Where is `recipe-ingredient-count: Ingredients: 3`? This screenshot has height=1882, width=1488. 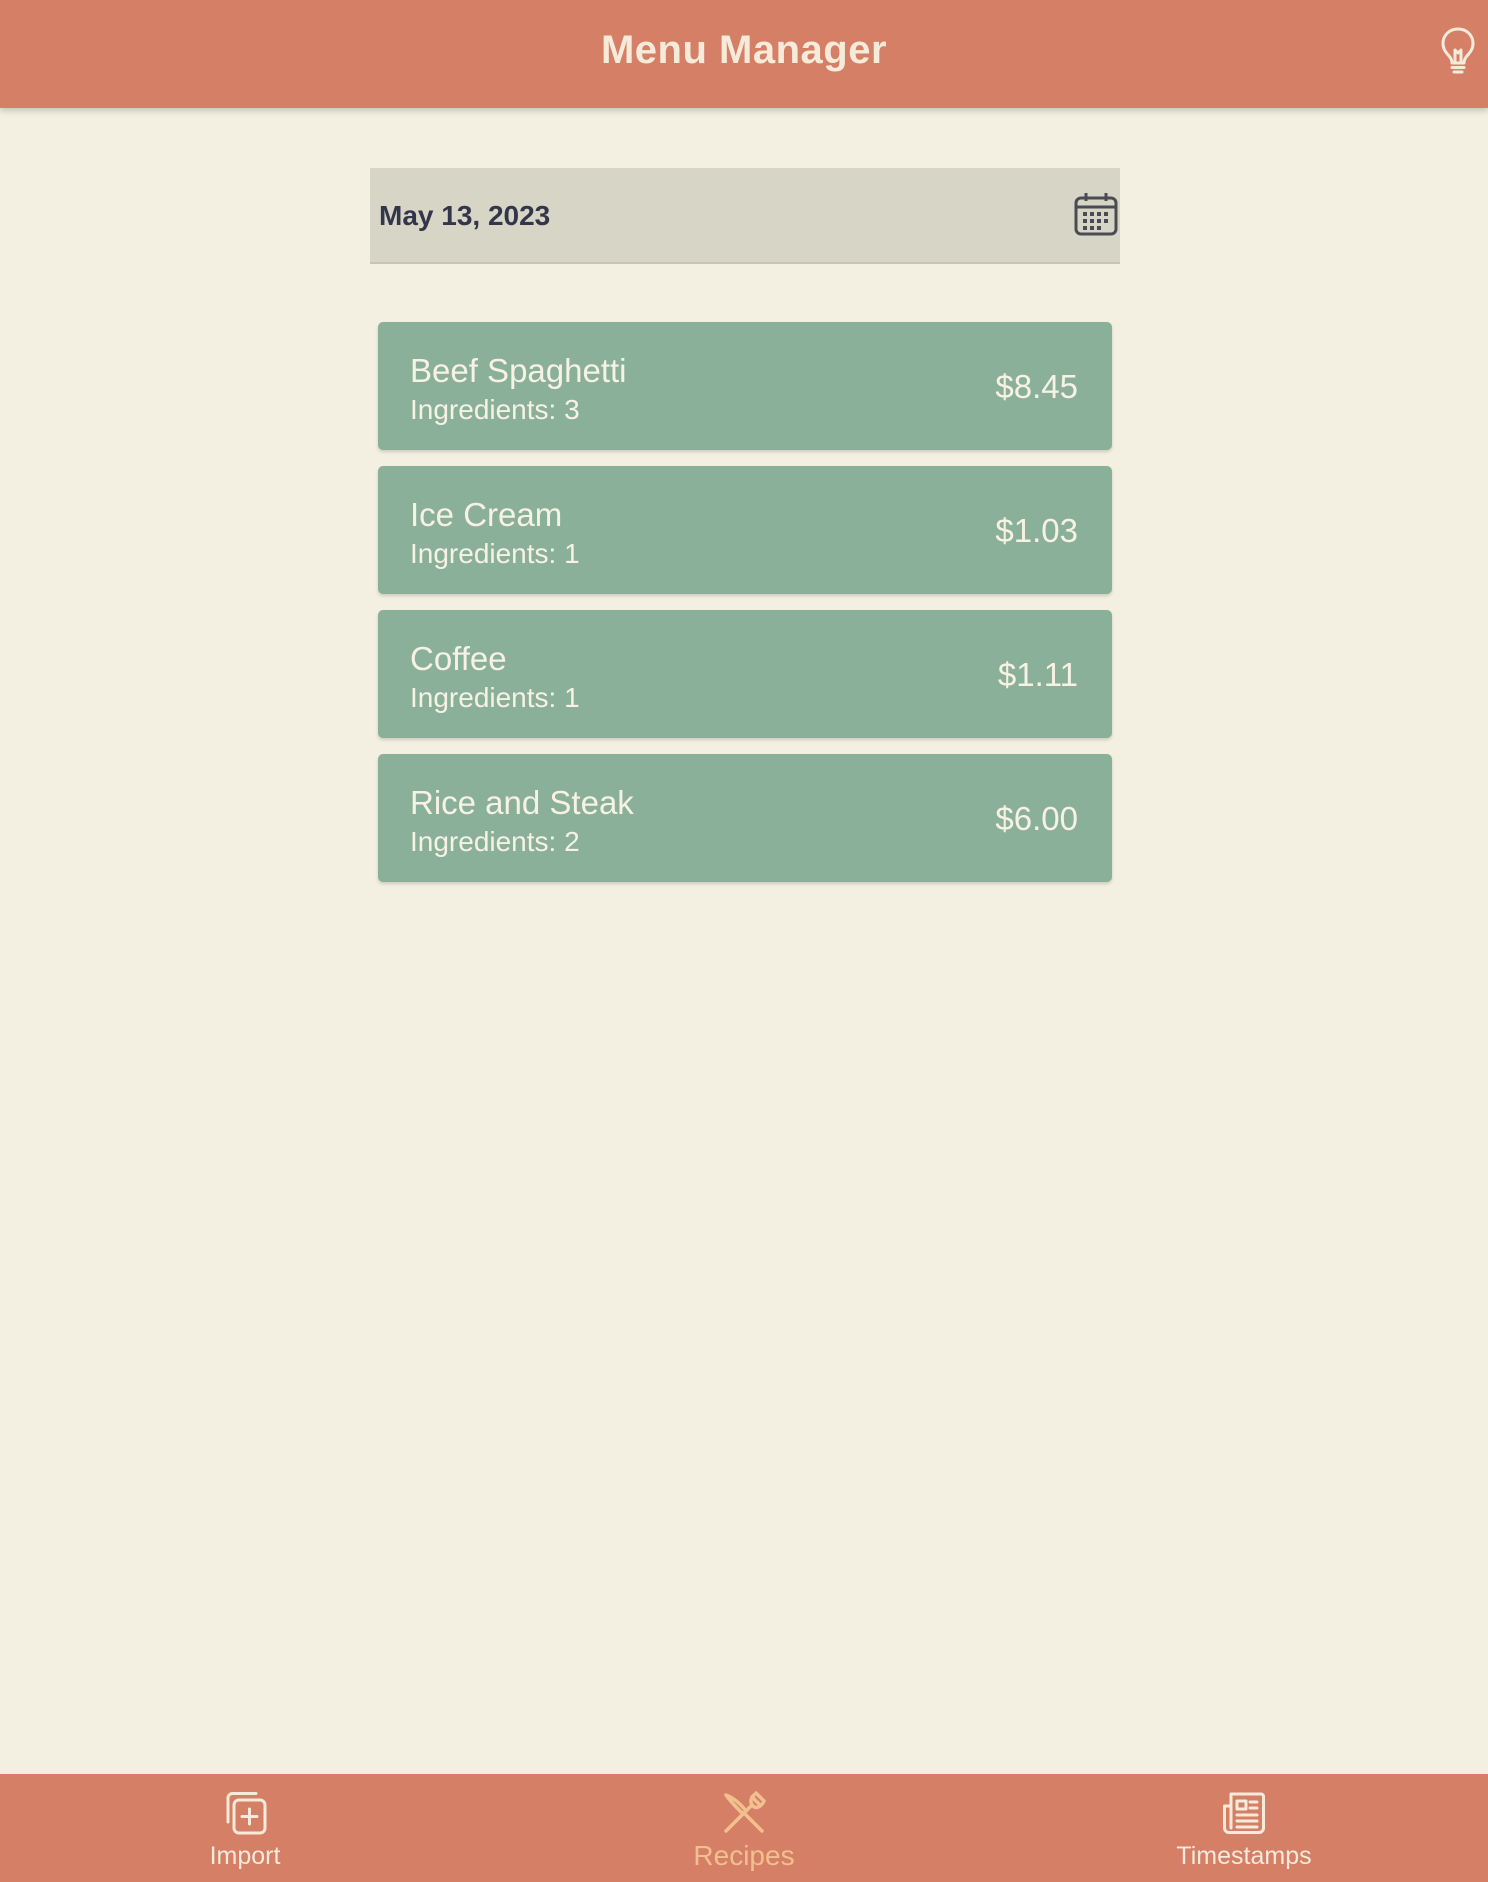
recipe-ingredient-count: Ingredients: 3 is located at coordinates (495, 409).